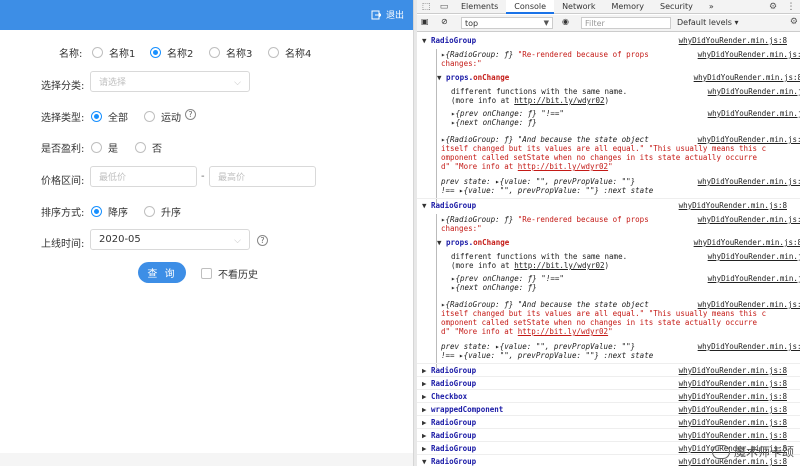  Describe the element at coordinates (791, 7) in the screenshot. I see `kebab-menu-icon: ⋮` at that location.